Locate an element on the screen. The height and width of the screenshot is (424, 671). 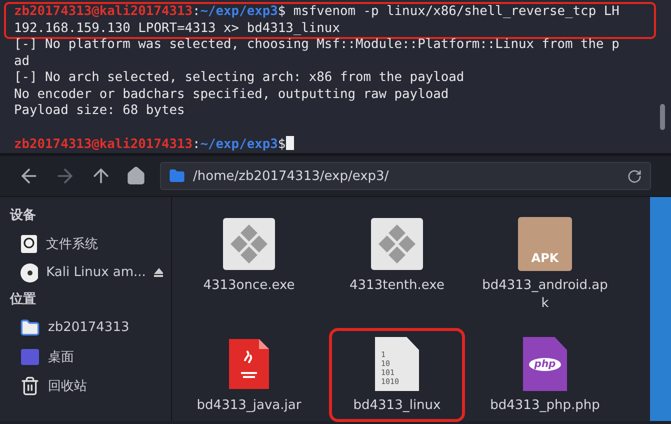
terminal-line: ad is located at coordinates (22, 62).